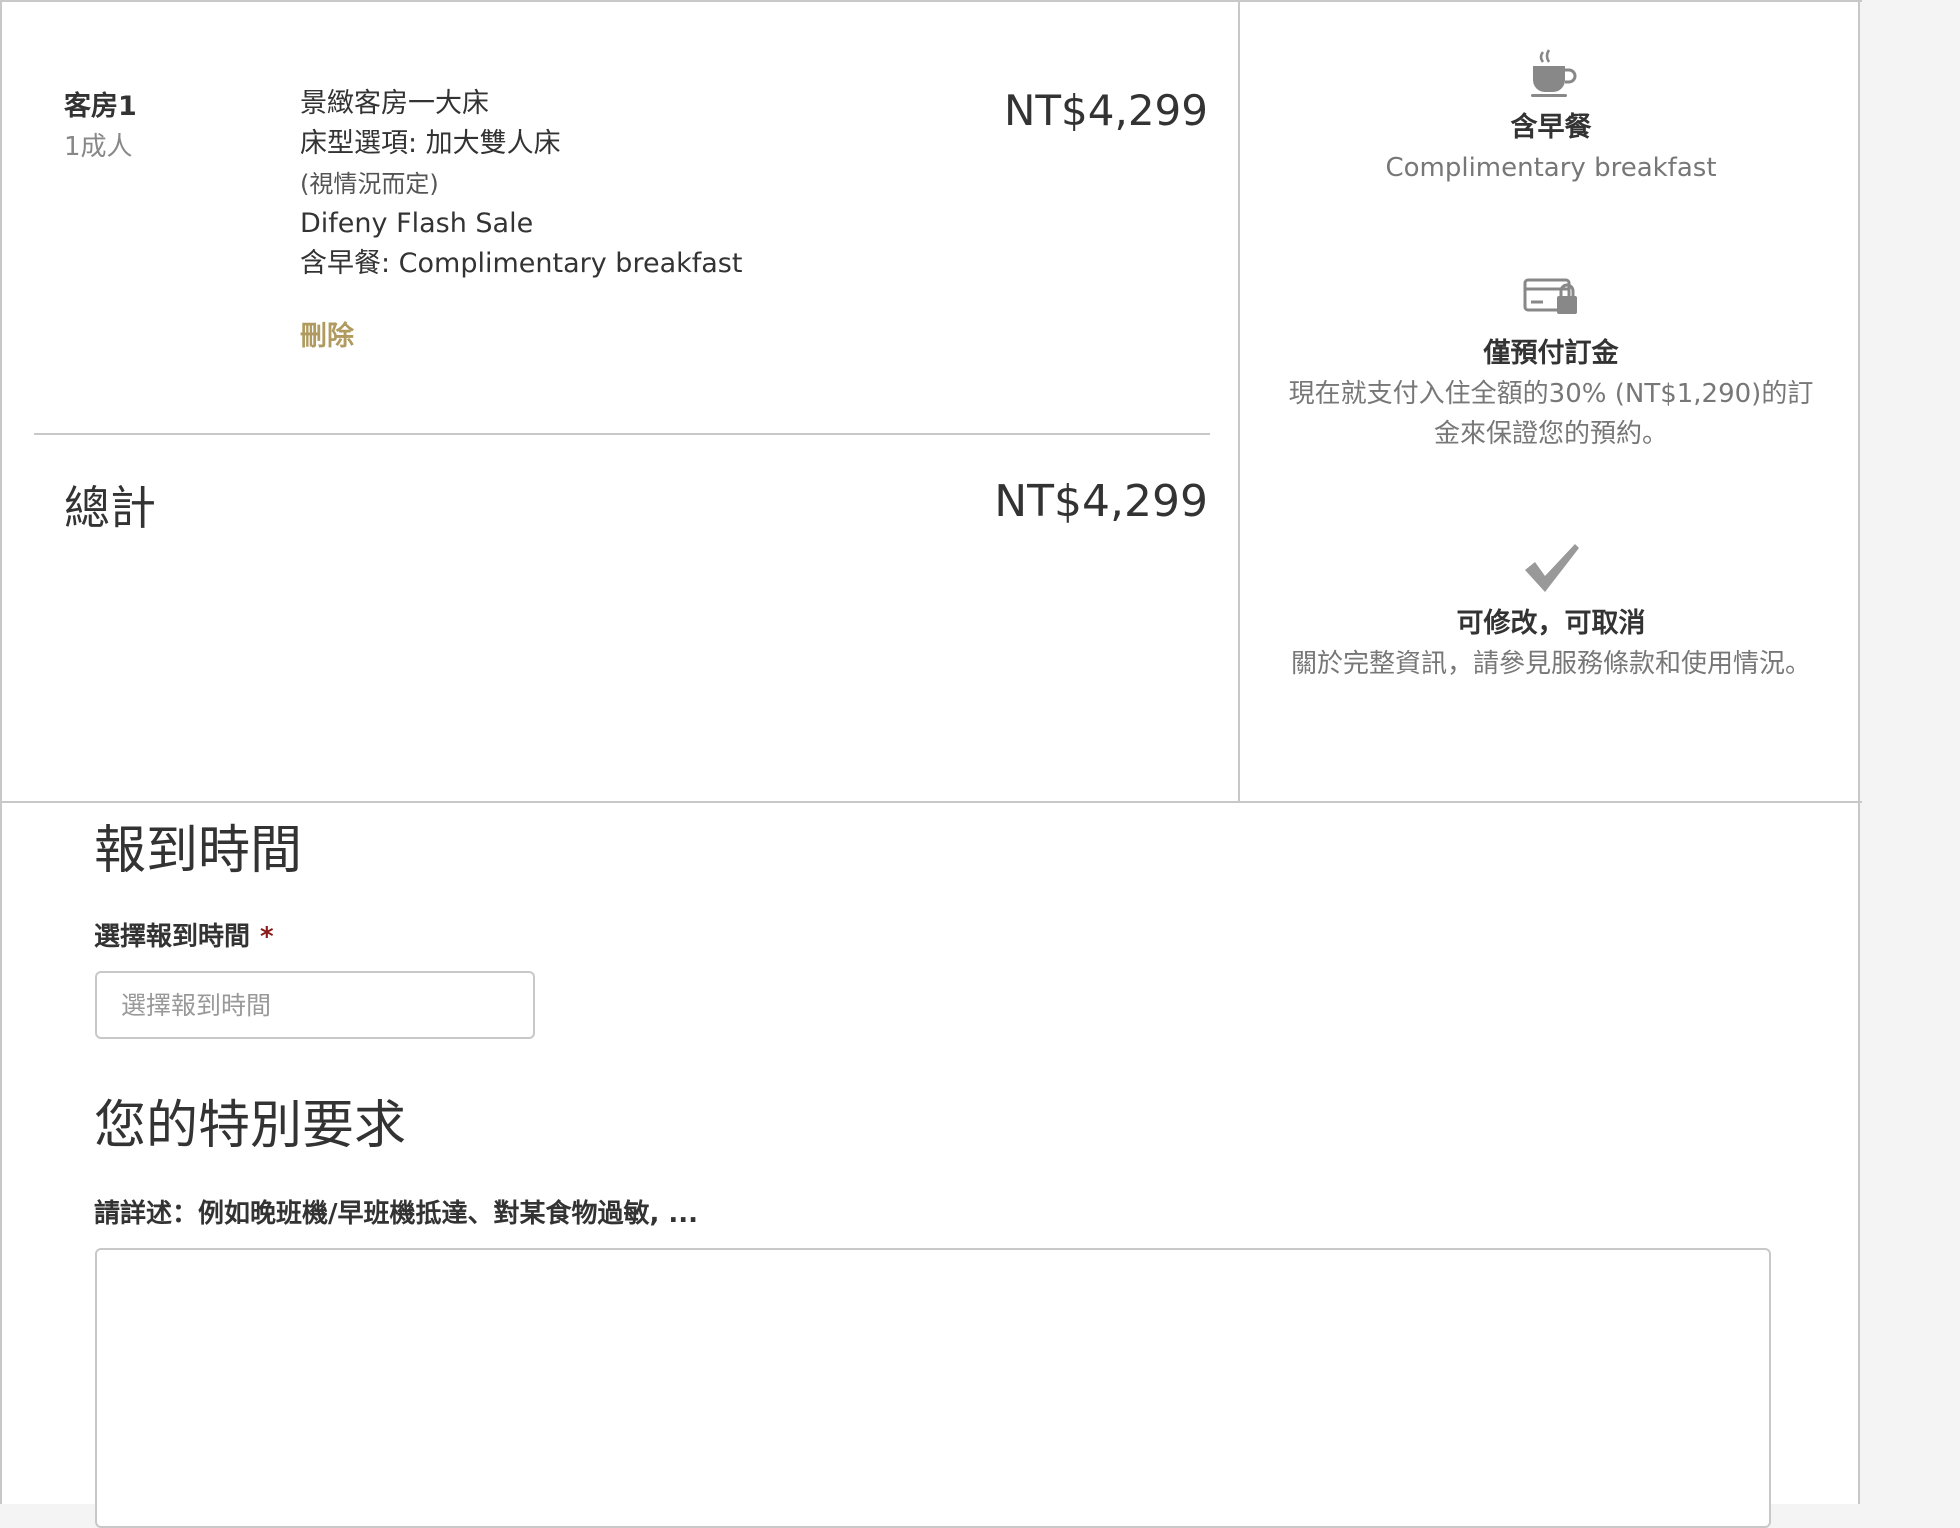 The width and height of the screenshot is (1960, 1528). I want to click on checkin-field-label: 選擇報到時間 *, so click(184, 934).